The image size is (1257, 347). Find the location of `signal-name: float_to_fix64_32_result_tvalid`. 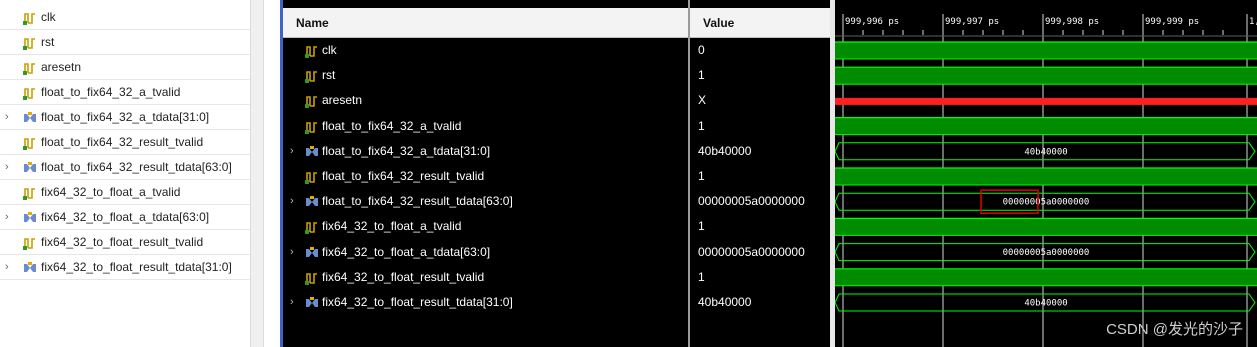

signal-name: float_to_fix64_32_result_tvalid is located at coordinates (403, 176).